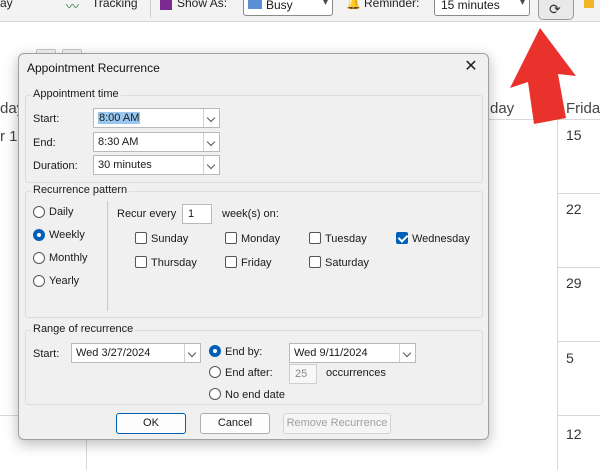  Describe the element at coordinates (249, 373) in the screenshot. I see `end-after-label: End after:` at that location.